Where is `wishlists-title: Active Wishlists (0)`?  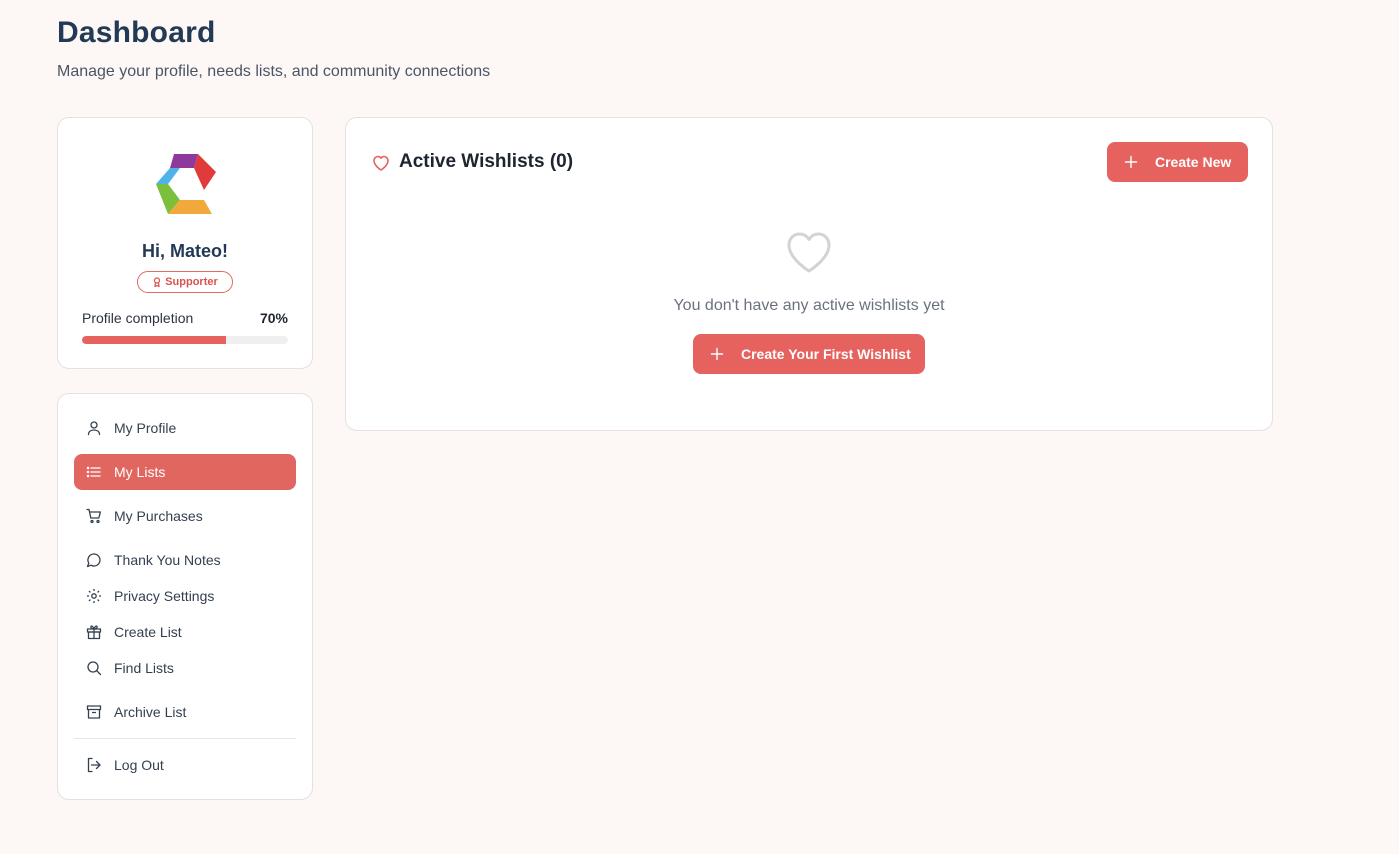 wishlists-title: Active Wishlists (0) is located at coordinates (486, 161).